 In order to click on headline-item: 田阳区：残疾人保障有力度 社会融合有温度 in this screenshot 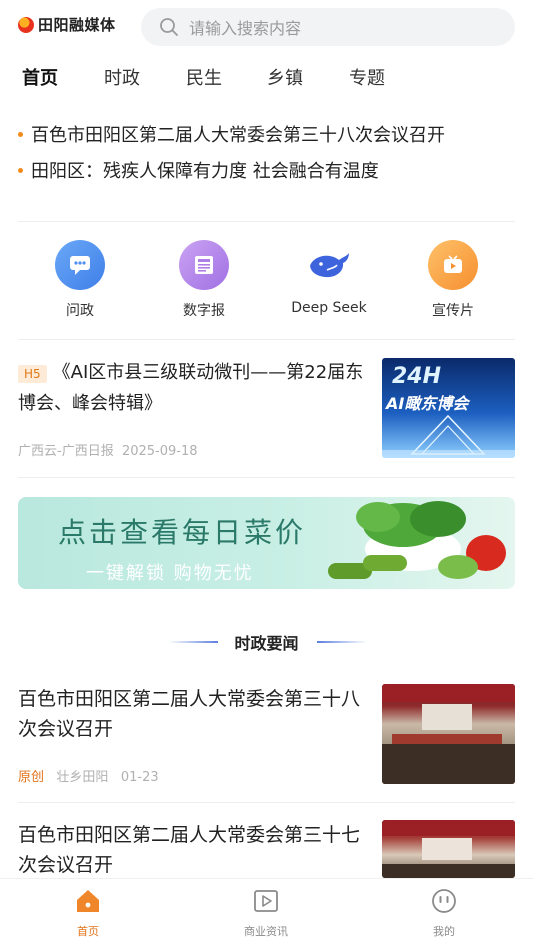, I will do `click(198, 170)`.